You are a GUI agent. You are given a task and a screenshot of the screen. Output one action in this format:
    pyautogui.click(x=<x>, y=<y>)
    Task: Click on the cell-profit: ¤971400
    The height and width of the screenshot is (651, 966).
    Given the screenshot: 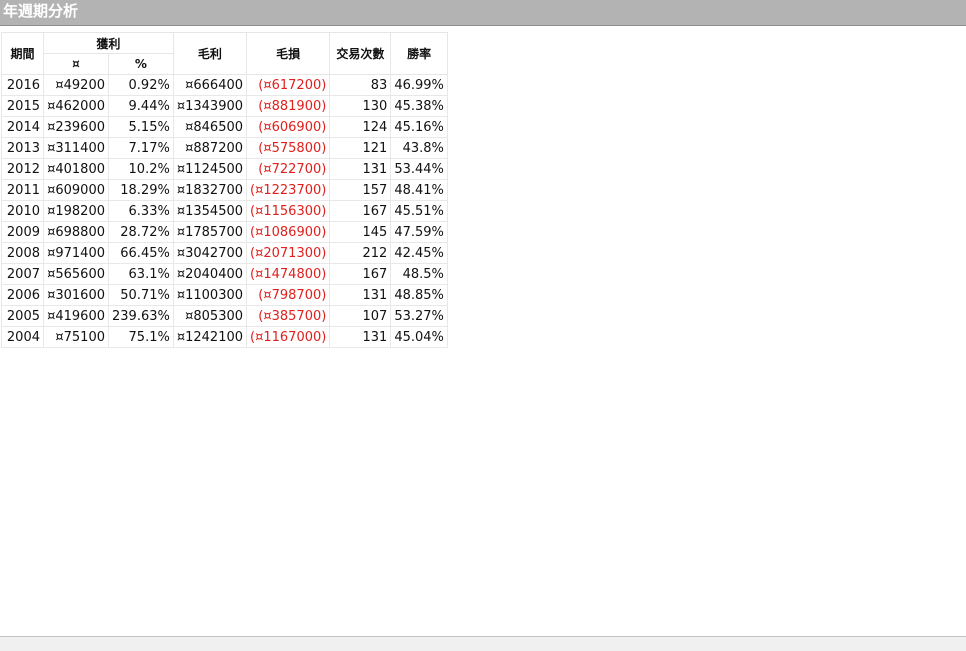 What is the action you would take?
    pyautogui.click(x=76, y=253)
    